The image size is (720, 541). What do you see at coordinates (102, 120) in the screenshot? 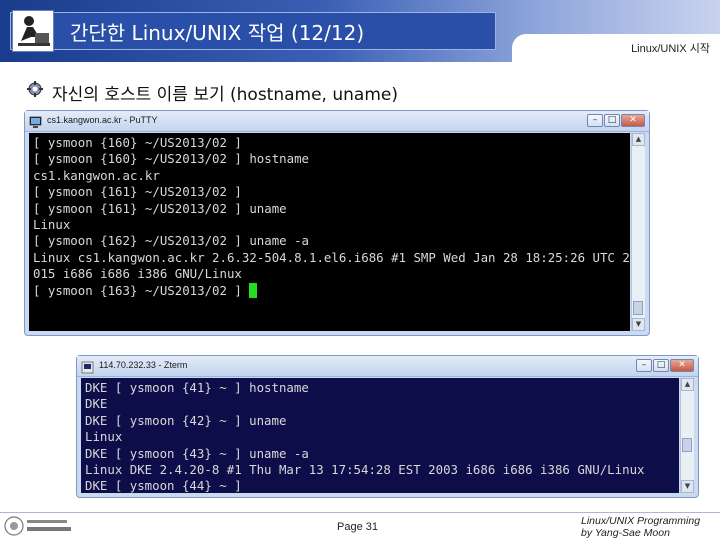
I see `putty-window-title: cs1.kangwon.ac.kr - PuTTY` at bounding box center [102, 120].